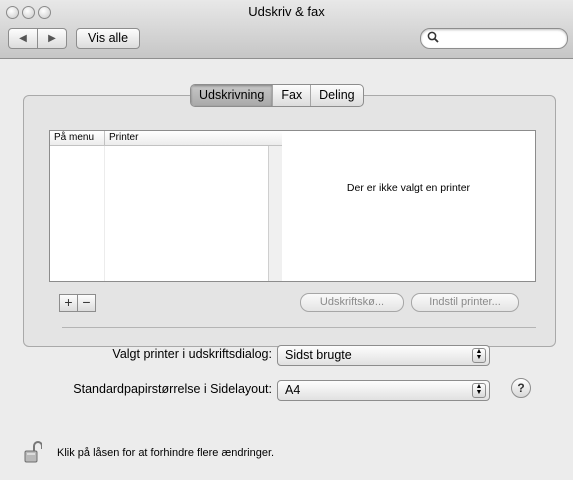  Describe the element at coordinates (500, 38) in the screenshot. I see `search-input` at that location.